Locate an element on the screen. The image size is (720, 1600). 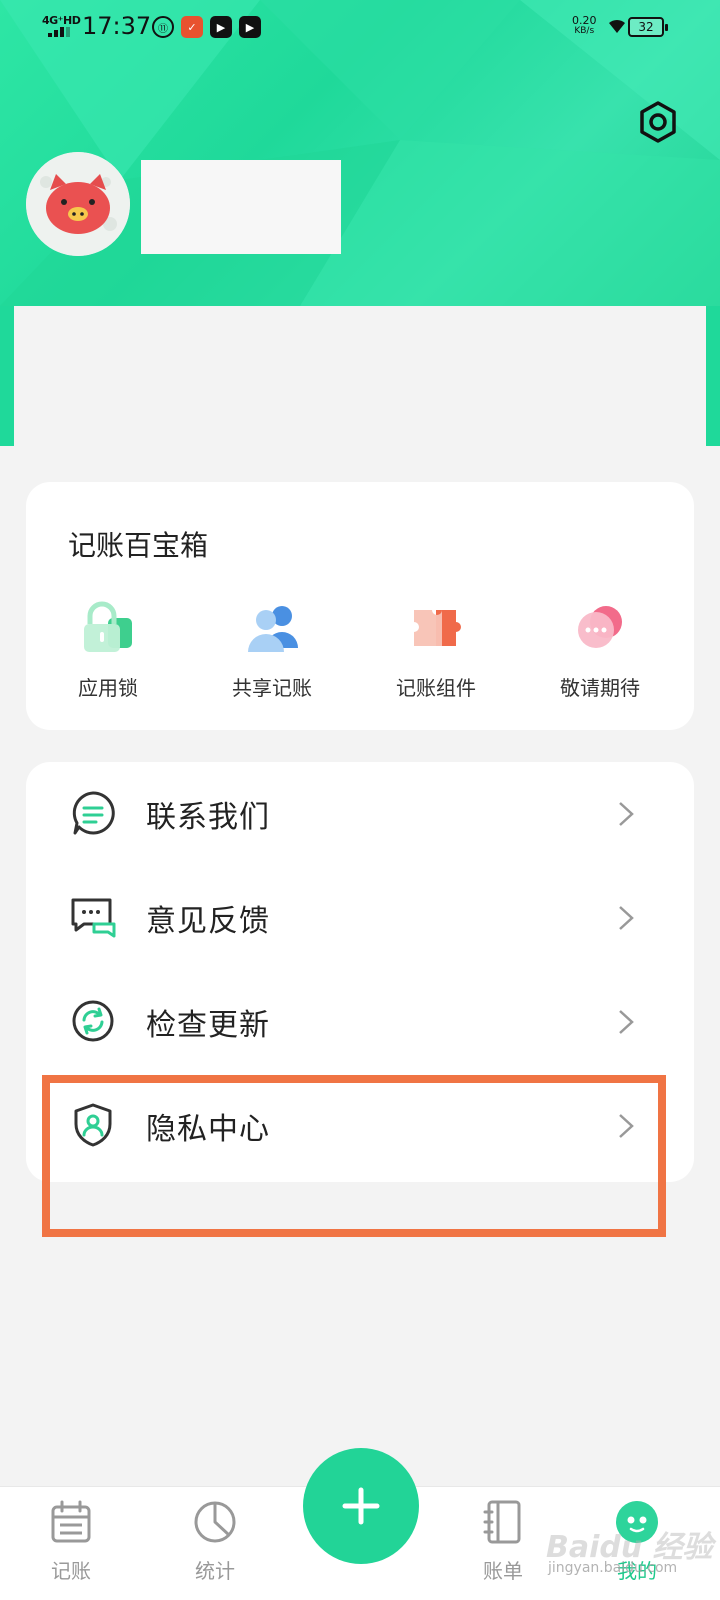
tool-coming-soon: 敬请期待 is located at coordinates (600, 650).